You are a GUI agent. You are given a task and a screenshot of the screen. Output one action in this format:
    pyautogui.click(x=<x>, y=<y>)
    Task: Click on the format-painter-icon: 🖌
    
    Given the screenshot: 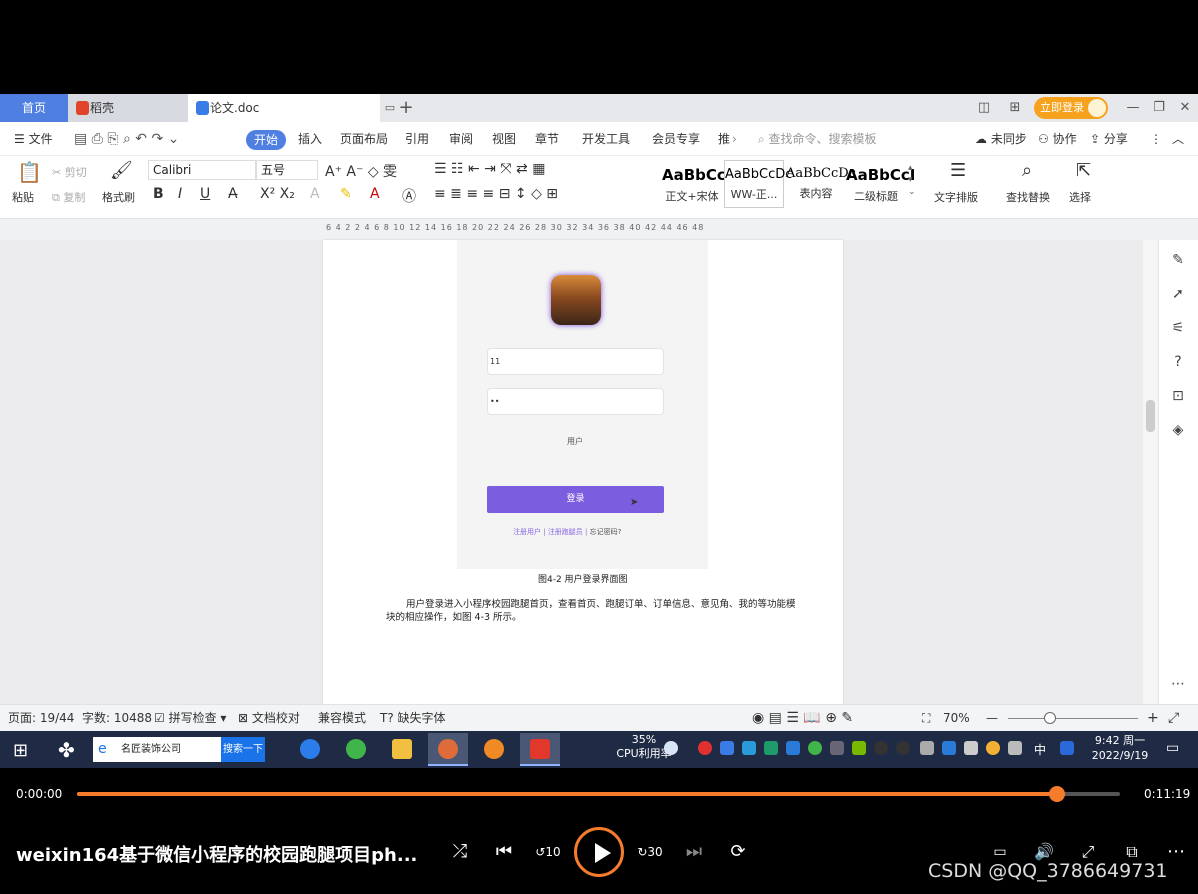 What is the action you would take?
    pyautogui.click(x=121, y=170)
    